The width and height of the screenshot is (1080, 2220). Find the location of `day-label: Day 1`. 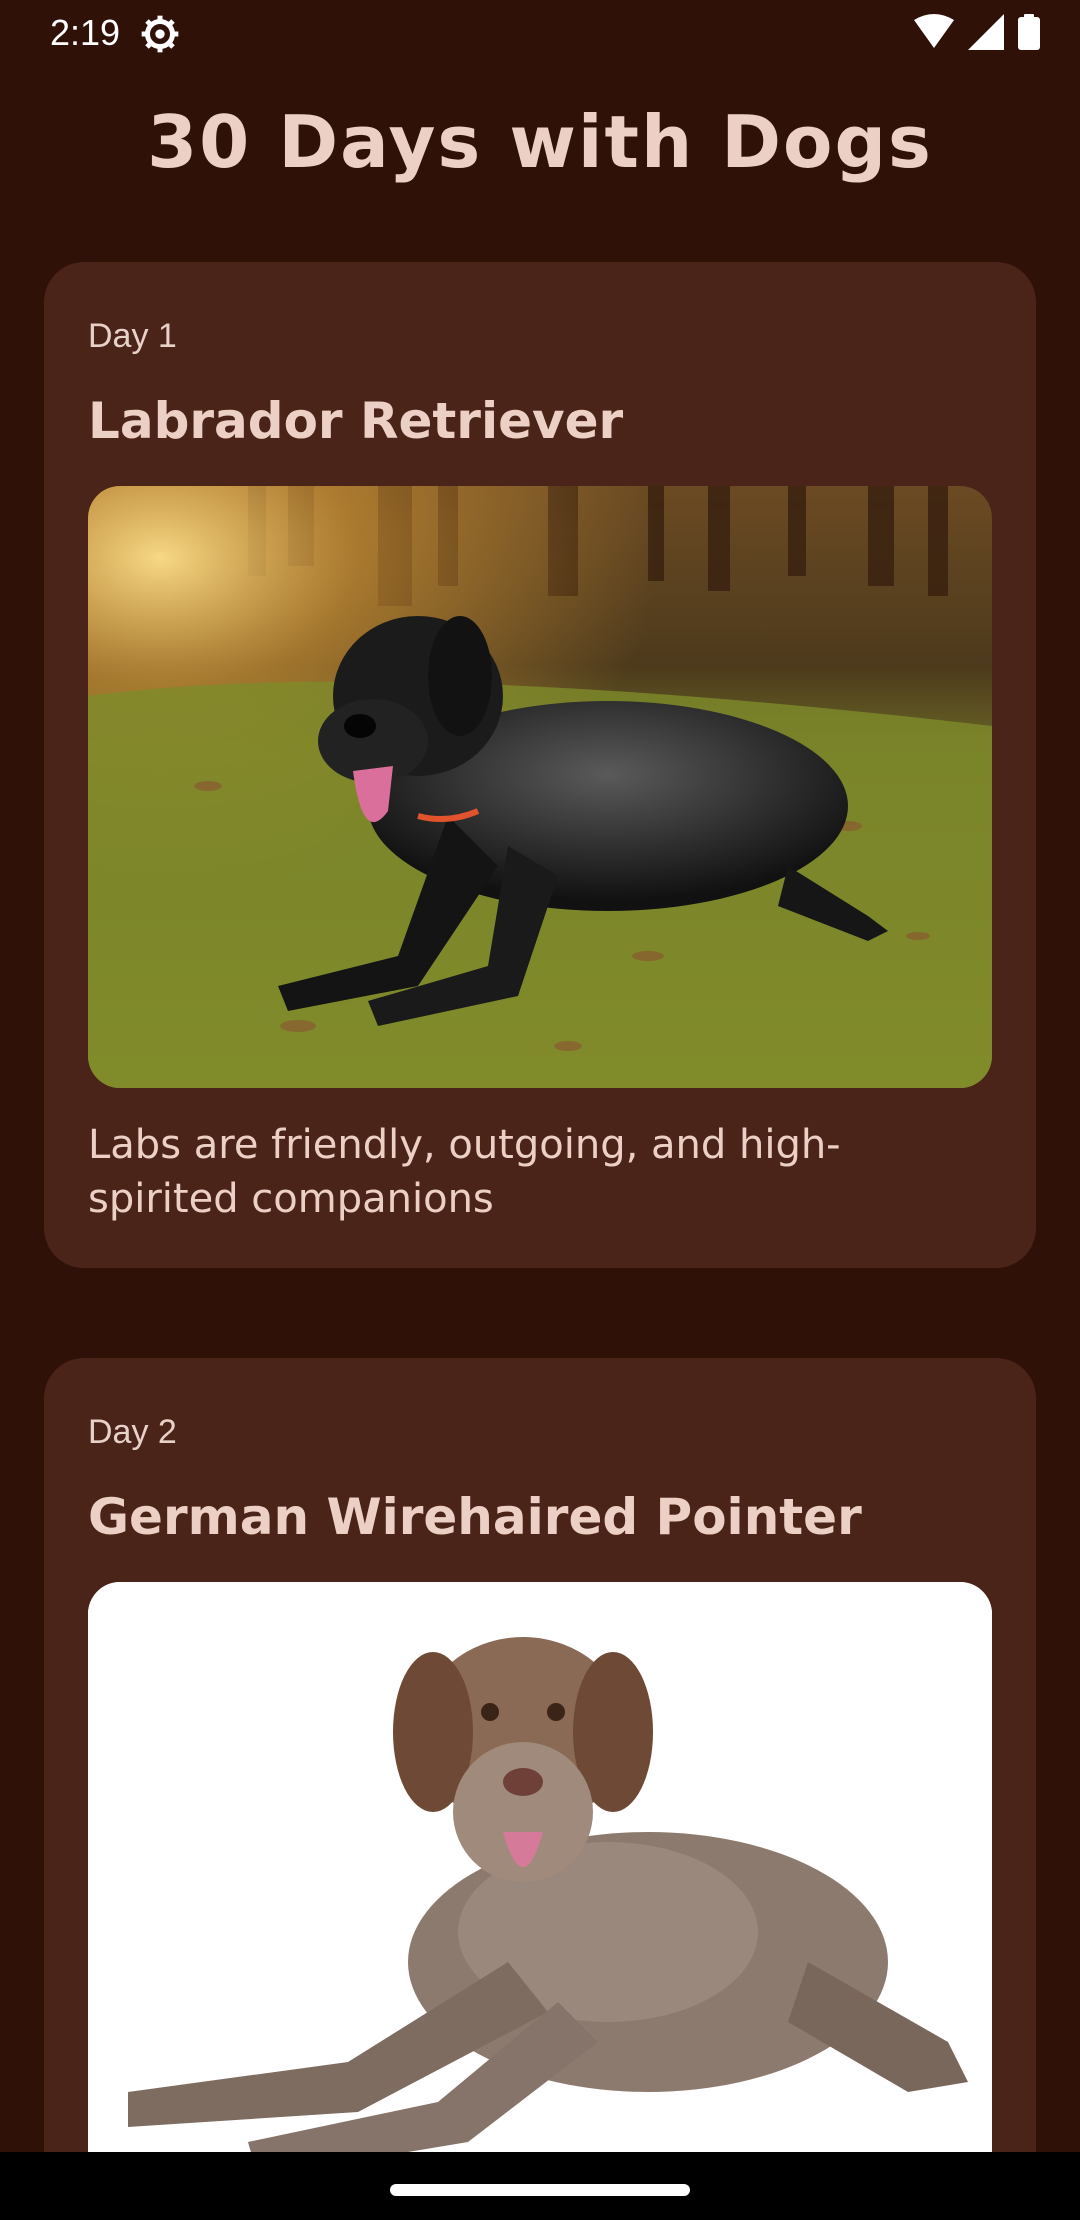

day-label: Day 1 is located at coordinates (132, 336).